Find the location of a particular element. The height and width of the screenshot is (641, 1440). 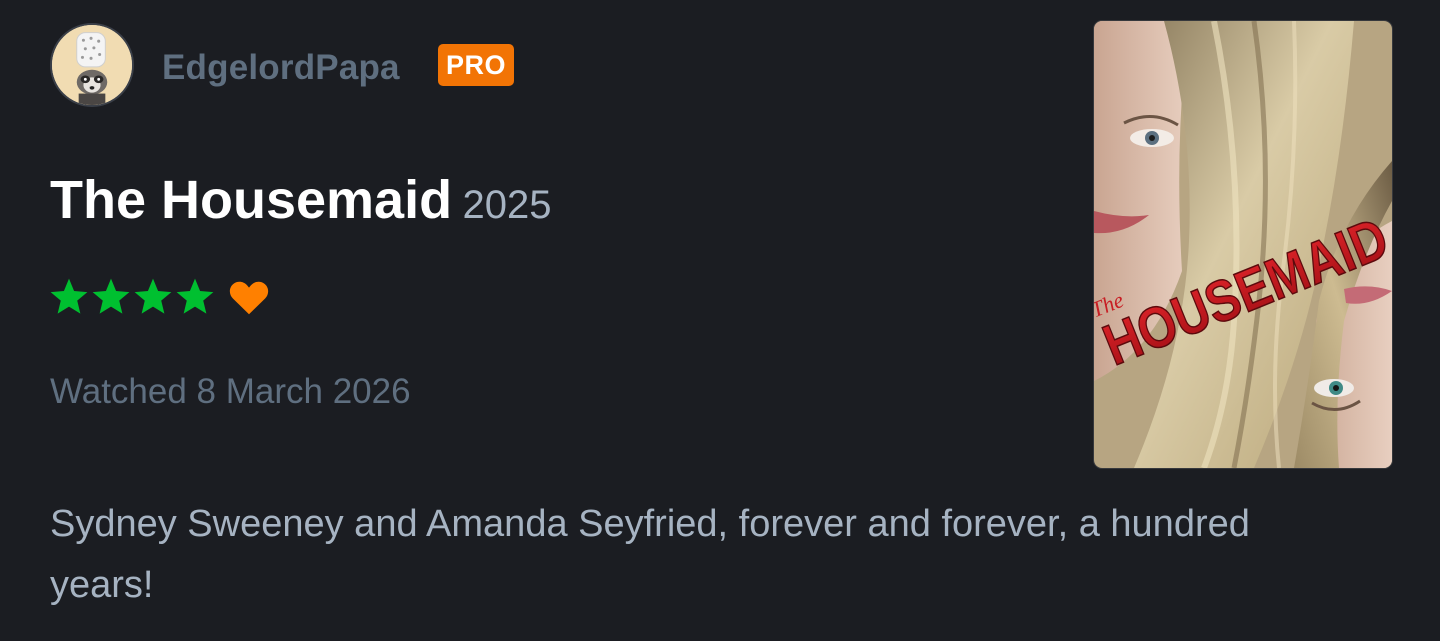

pro-badge: PRO is located at coordinates (476, 65).